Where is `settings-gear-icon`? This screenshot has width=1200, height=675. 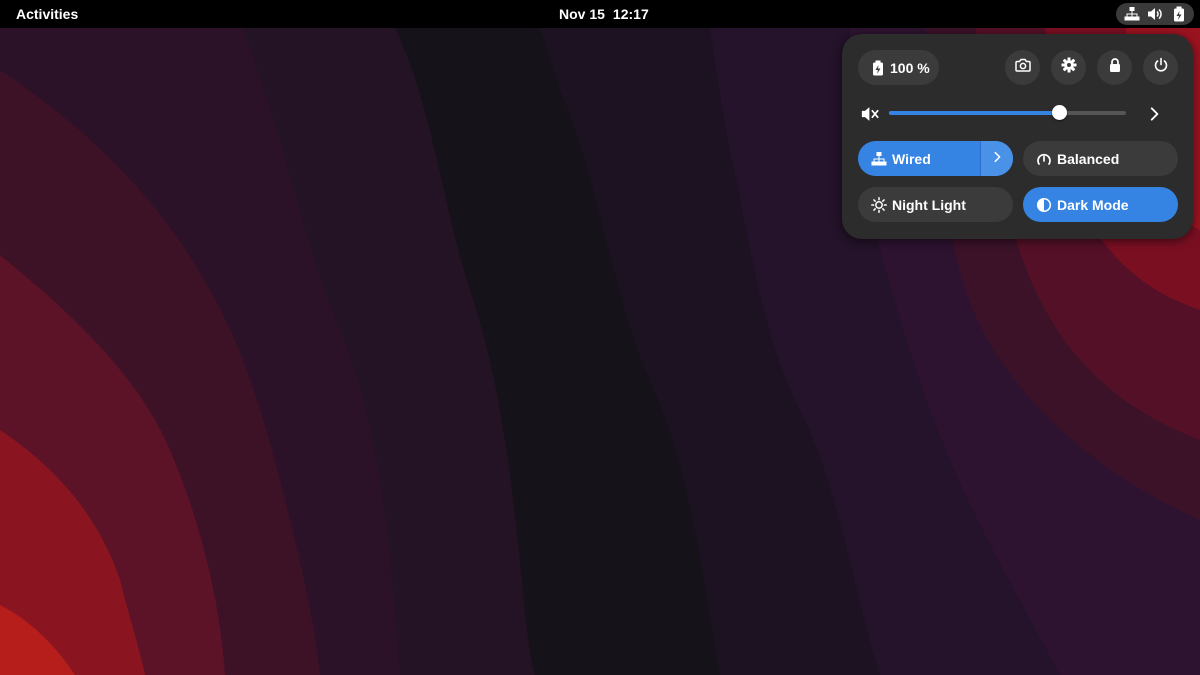
settings-gear-icon is located at coordinates (1069, 67).